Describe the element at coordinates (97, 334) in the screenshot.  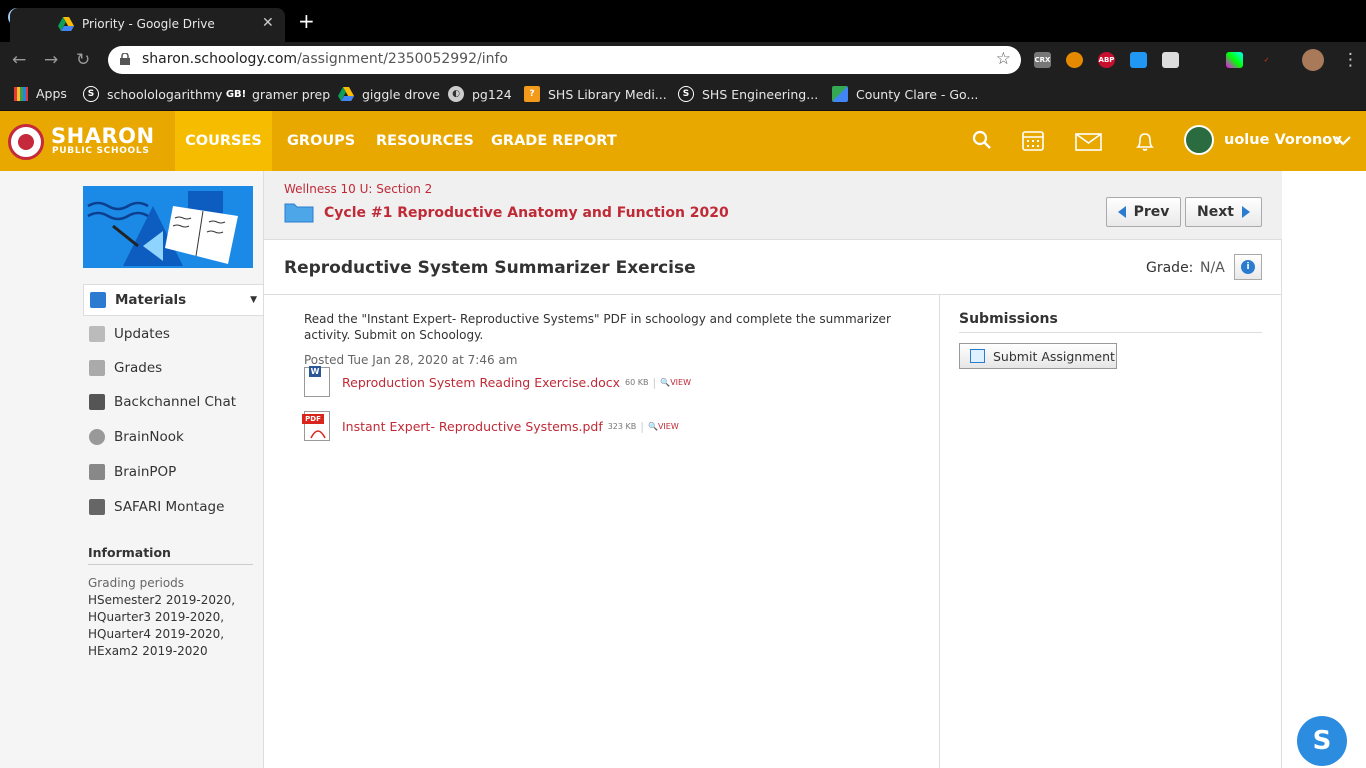
I see `updates-icon` at that location.